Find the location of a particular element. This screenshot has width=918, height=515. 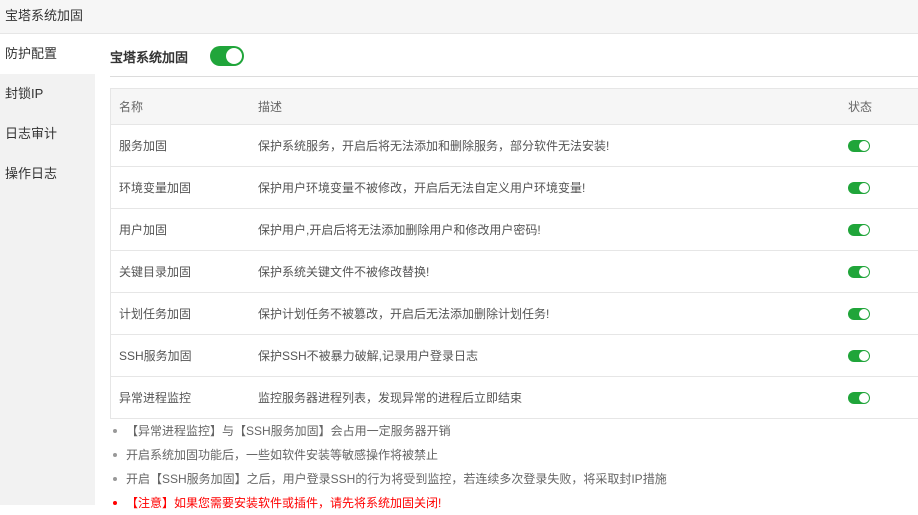

row-name: 异常进程监控 is located at coordinates (181, 398).